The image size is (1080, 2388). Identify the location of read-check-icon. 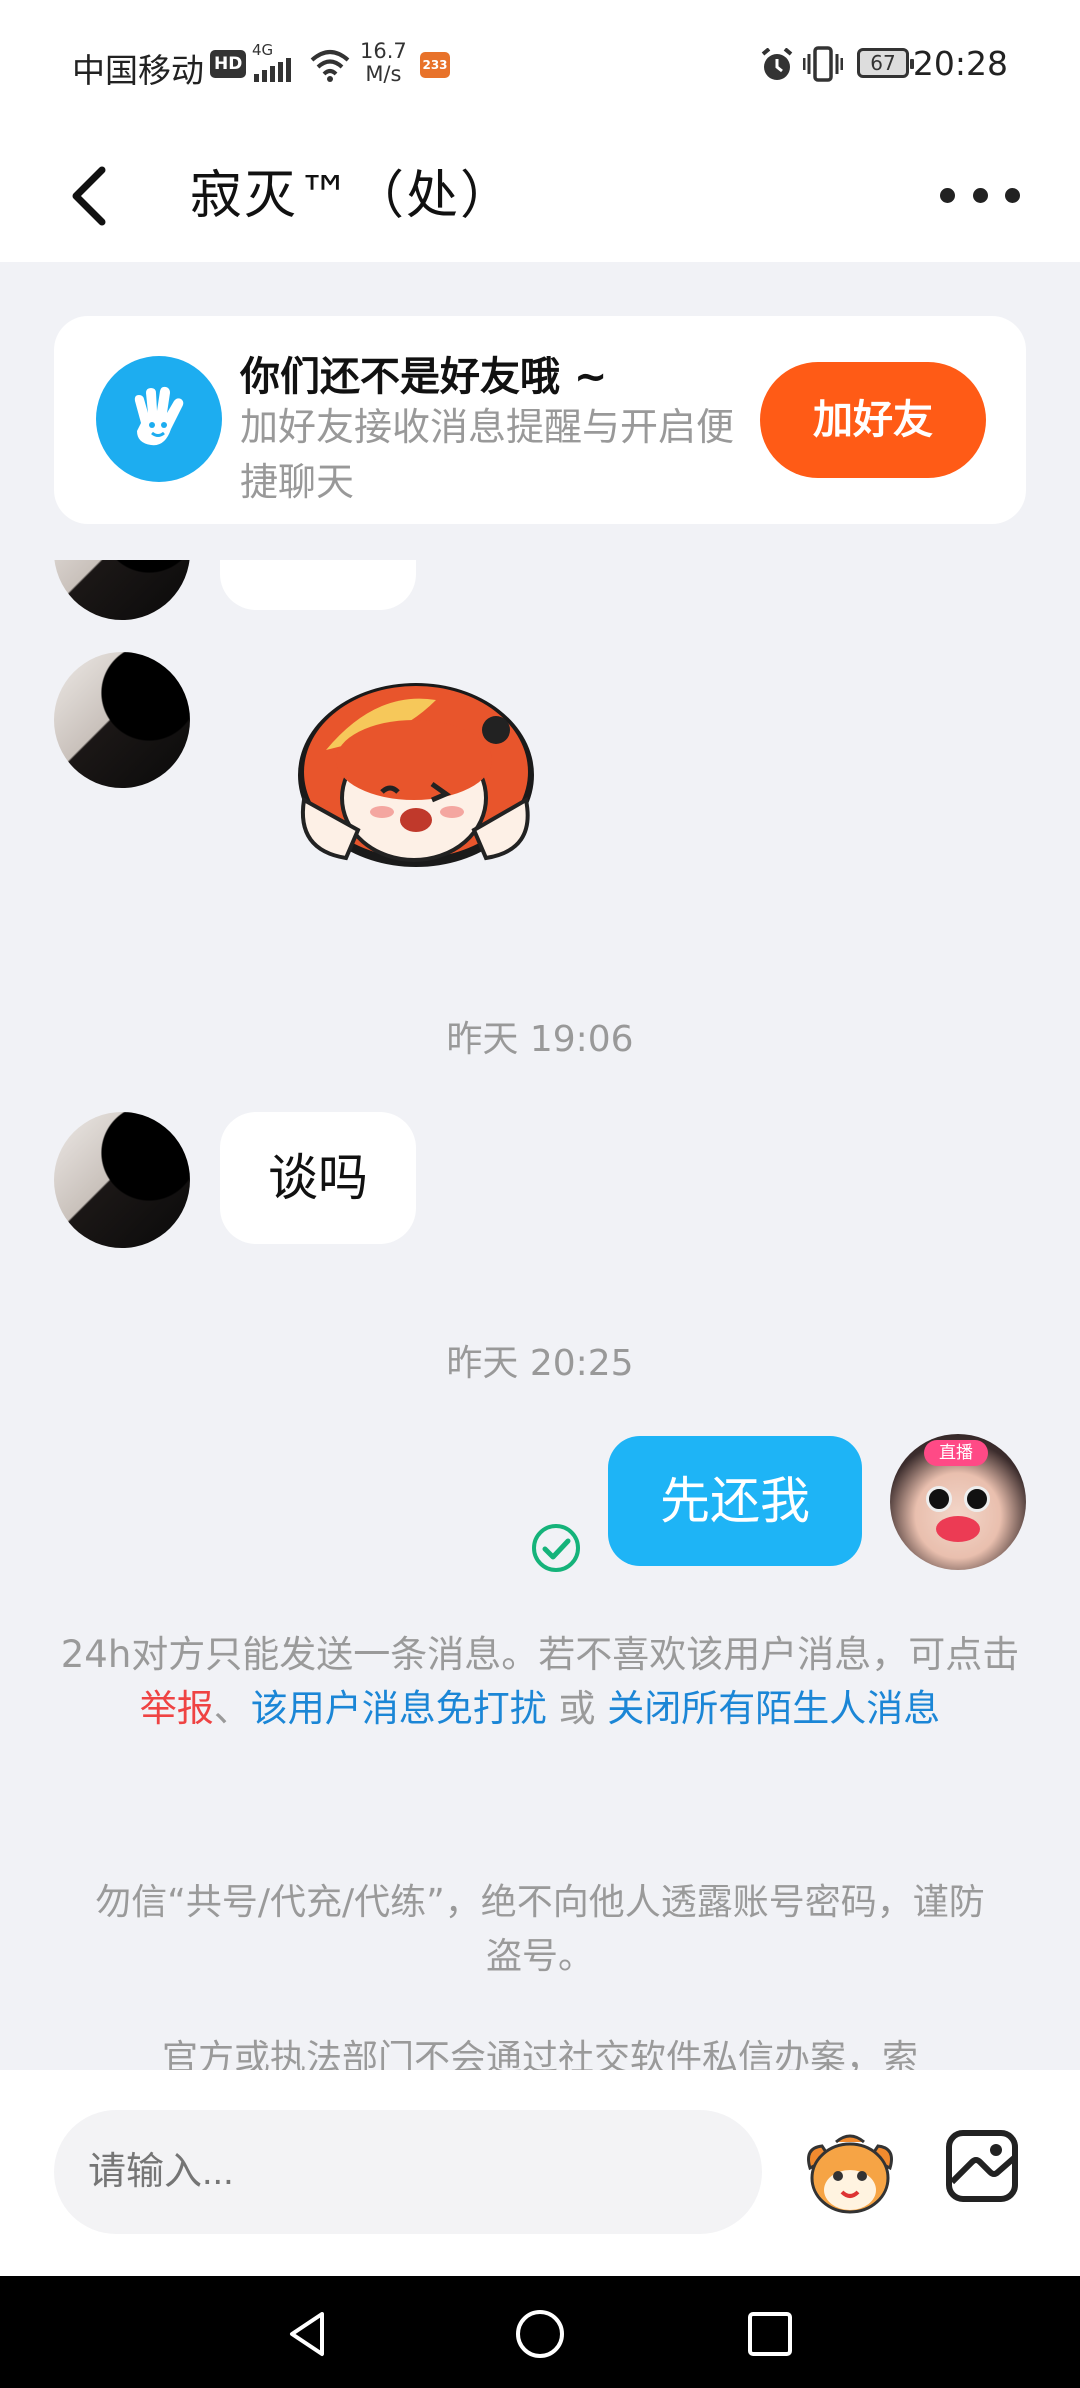
(556, 1548).